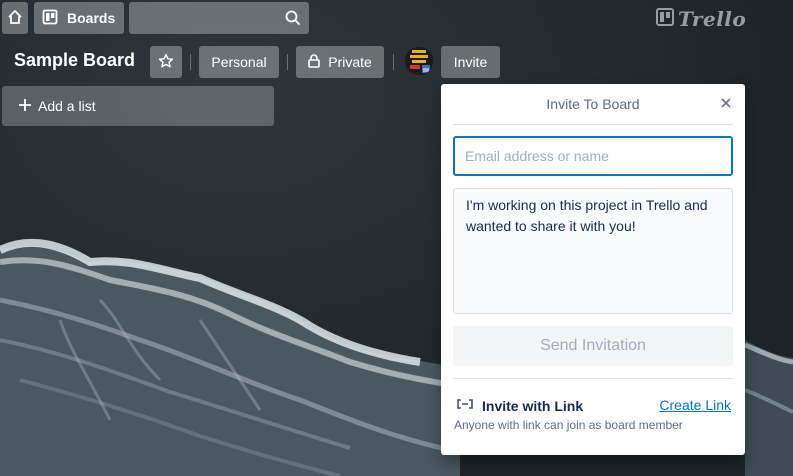 The image size is (793, 476). What do you see at coordinates (50, 18) in the screenshot?
I see `boards-icon` at bounding box center [50, 18].